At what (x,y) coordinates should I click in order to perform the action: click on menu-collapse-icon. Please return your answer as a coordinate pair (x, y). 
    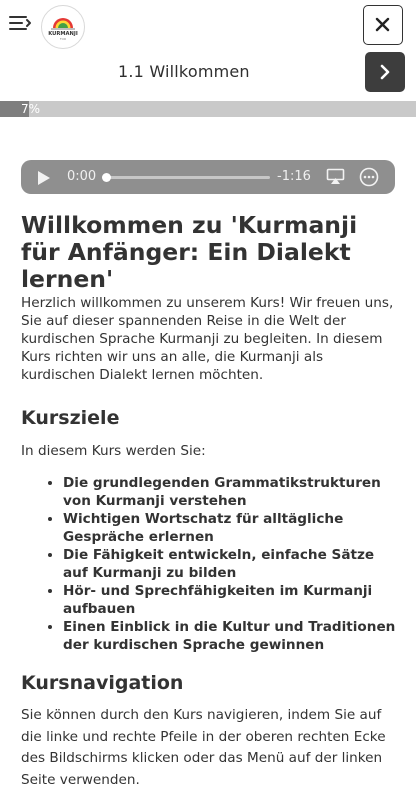
    Looking at the image, I should click on (21, 23).